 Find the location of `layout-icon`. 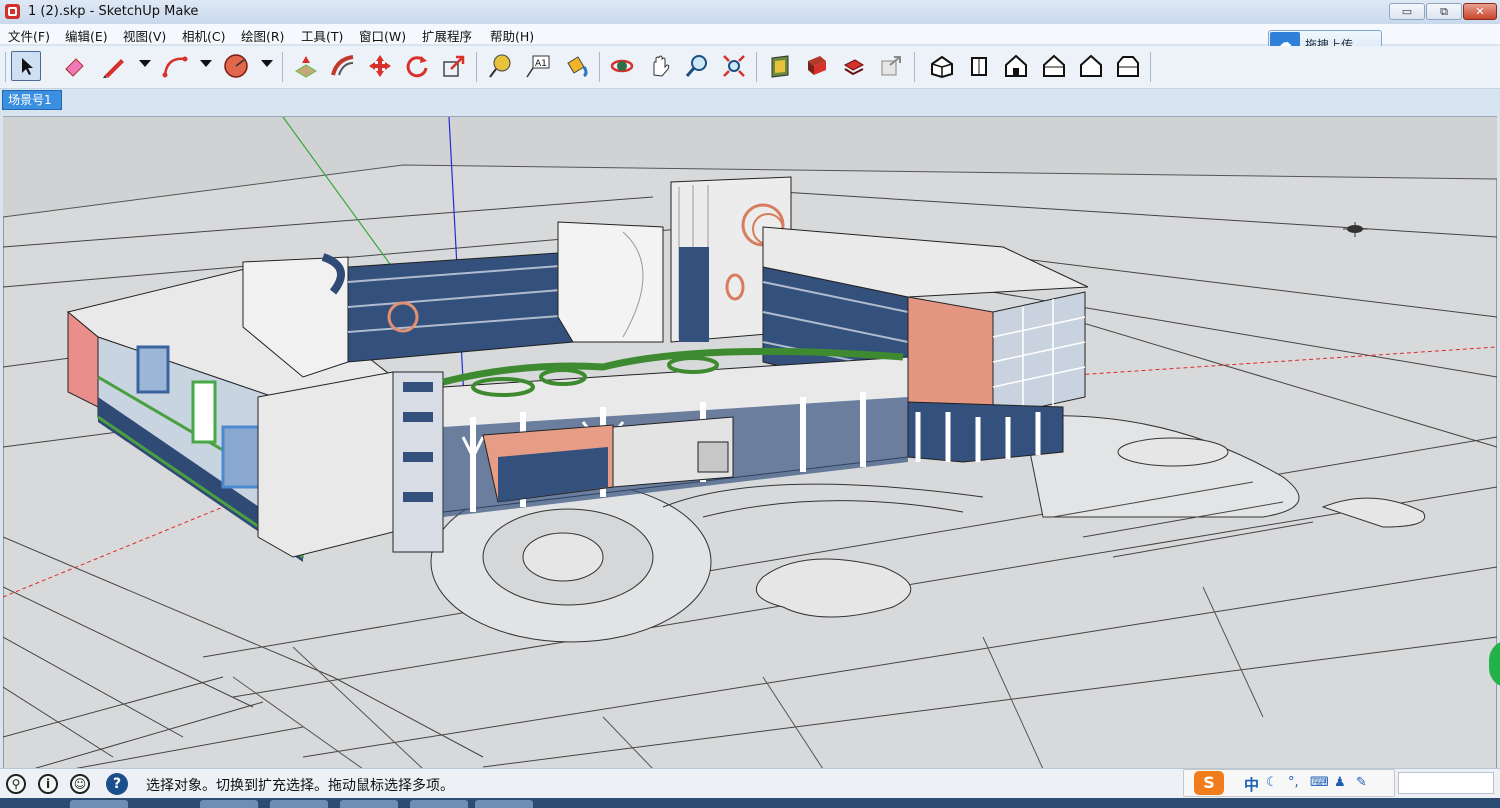

layout-icon is located at coordinates (854, 66).